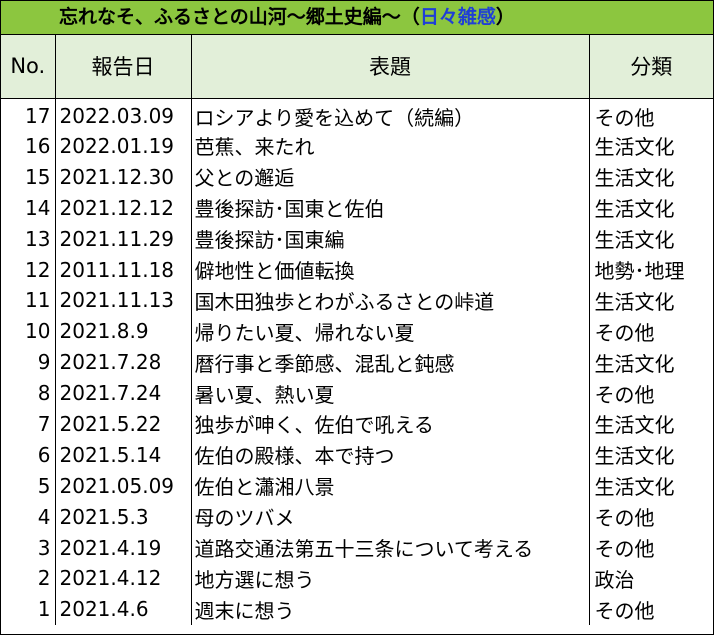  I want to click on table-row: 11 2021.11.13 国木田独歩とわがふるさとの峠道 生活文化, so click(357, 300).